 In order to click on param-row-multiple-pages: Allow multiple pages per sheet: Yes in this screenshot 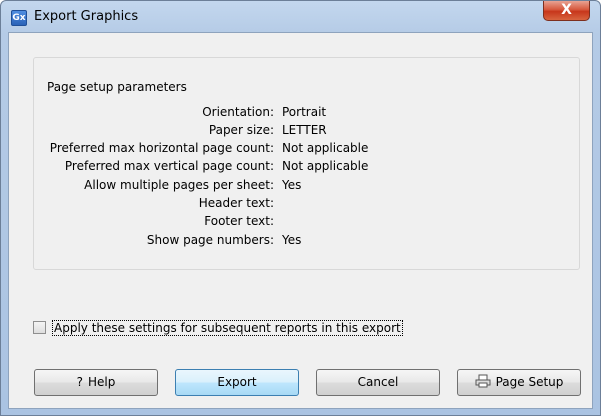, I will do `click(300, 187)`.